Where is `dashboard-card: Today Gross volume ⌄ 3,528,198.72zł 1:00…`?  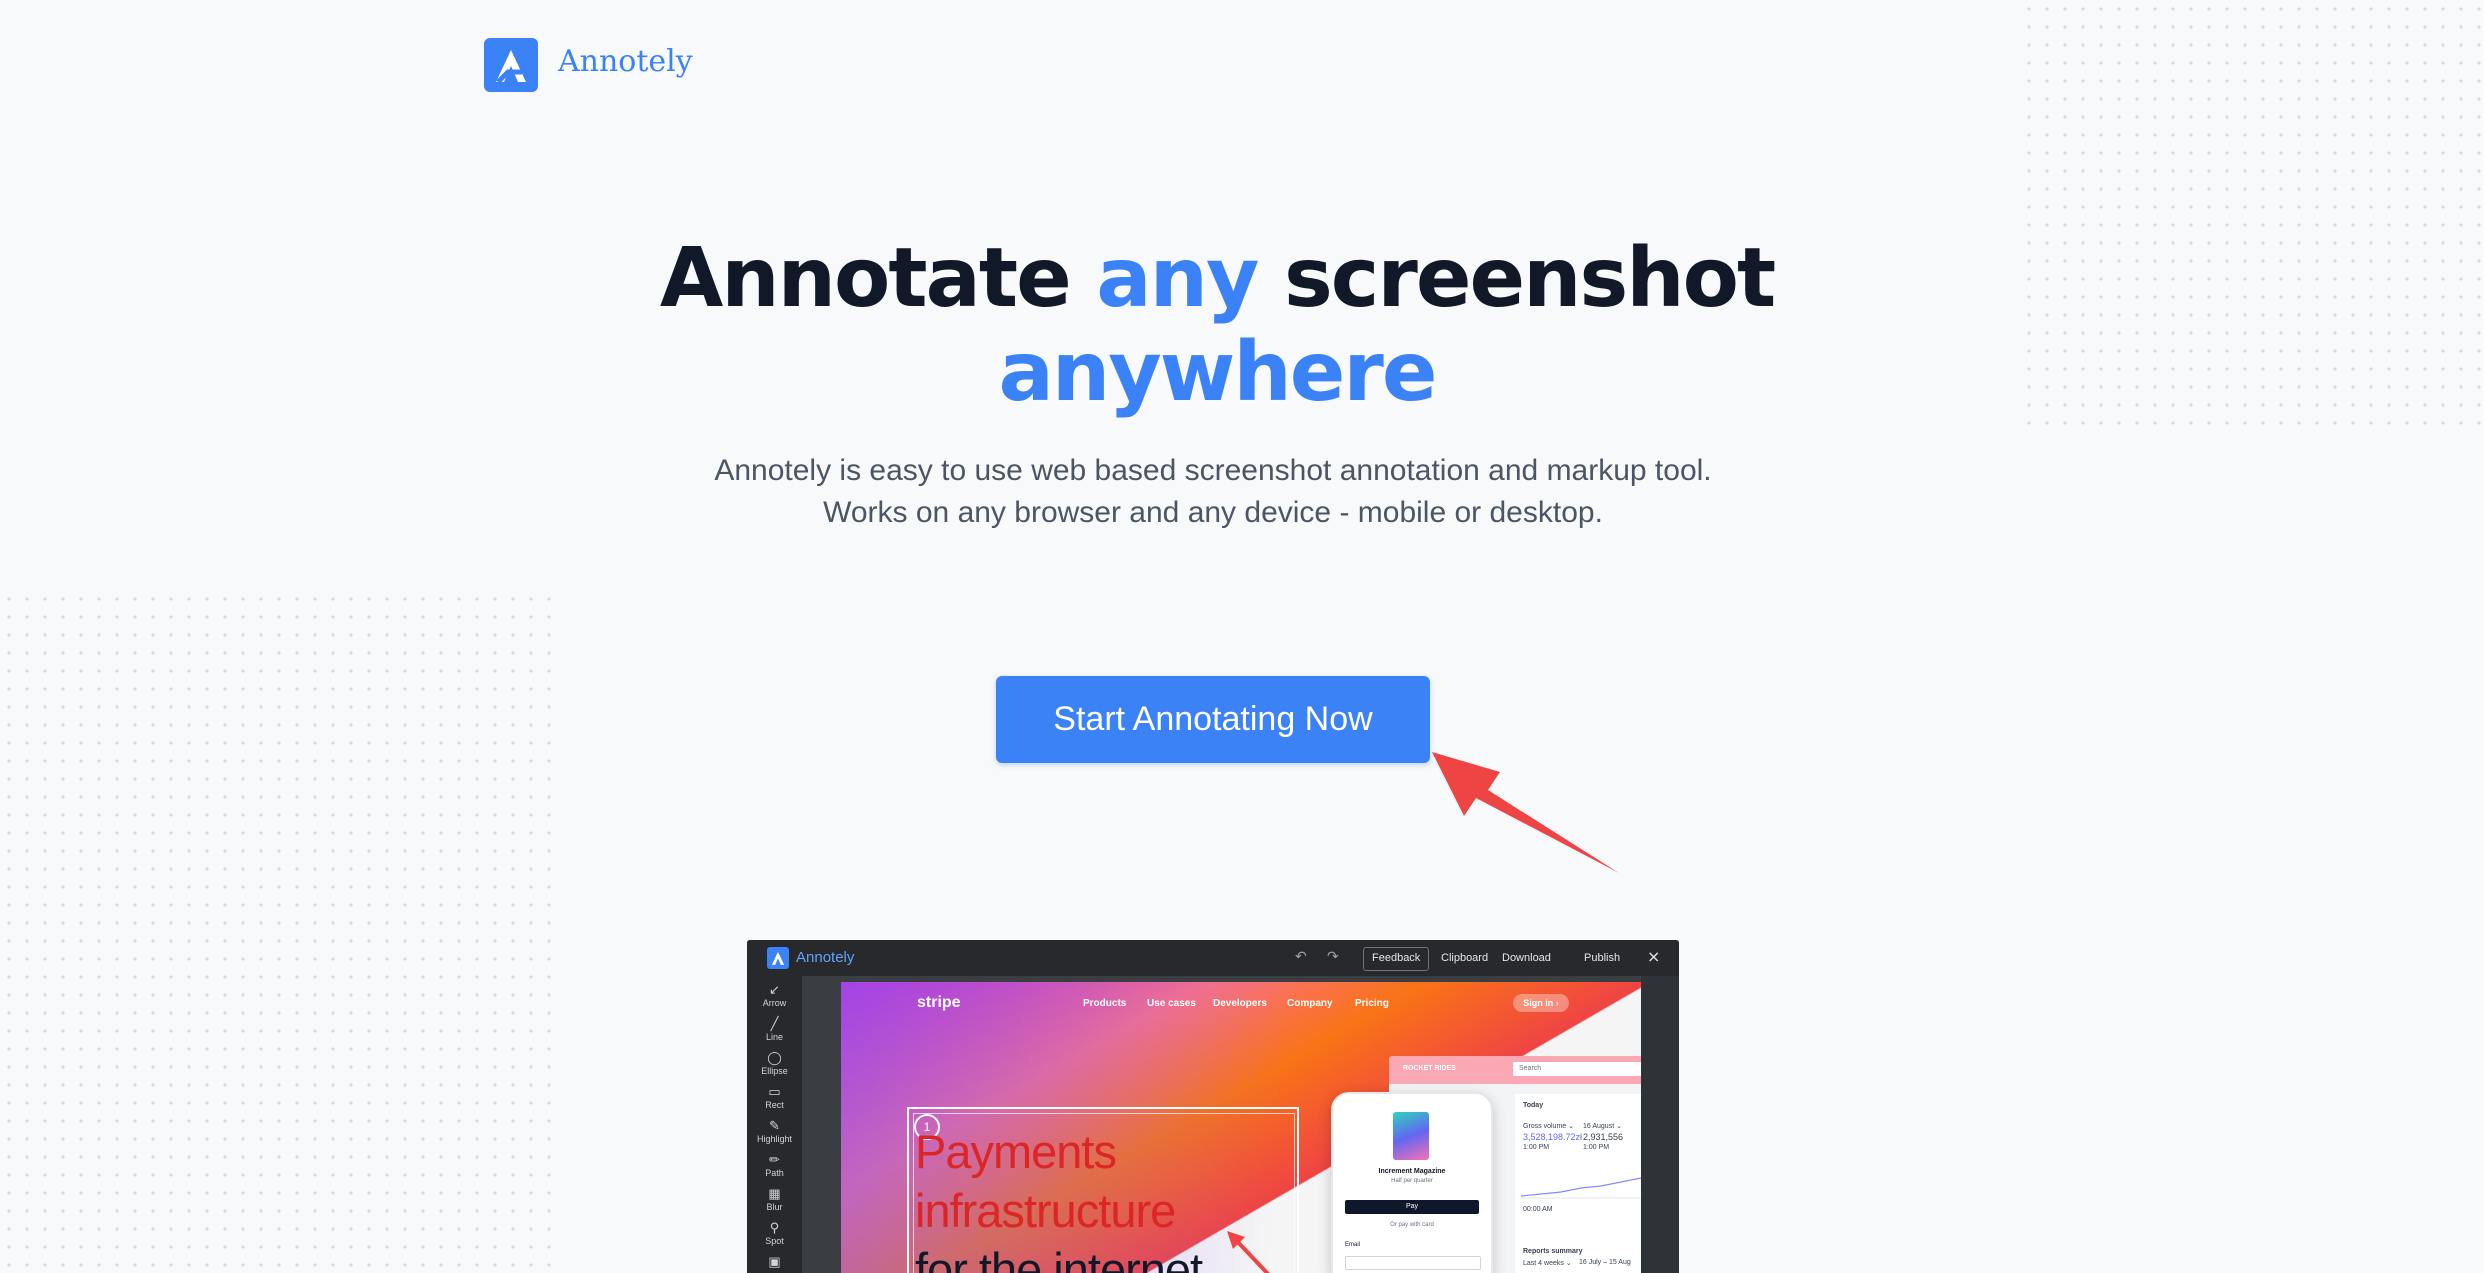 dashboard-card: Today Gross volume ⌄ 3,528,198.72zł 1:00… is located at coordinates (1578, 1183).